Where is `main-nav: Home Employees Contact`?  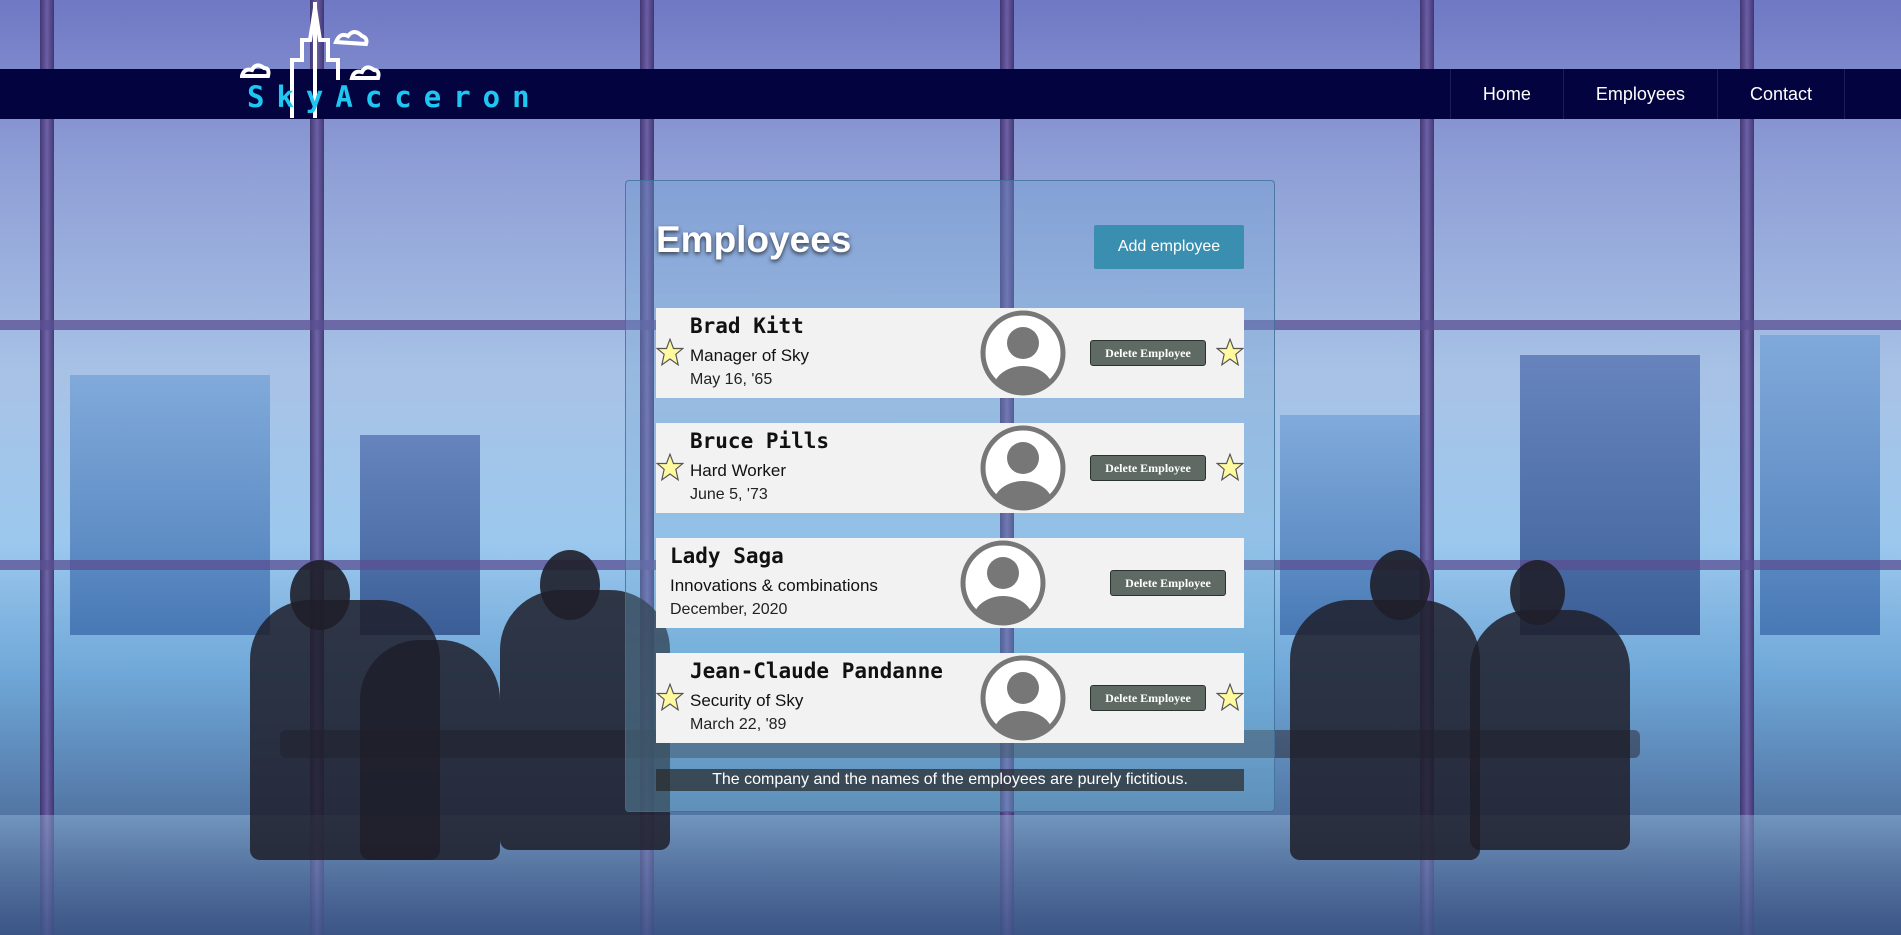 main-nav: Home Employees Contact is located at coordinates (1647, 94).